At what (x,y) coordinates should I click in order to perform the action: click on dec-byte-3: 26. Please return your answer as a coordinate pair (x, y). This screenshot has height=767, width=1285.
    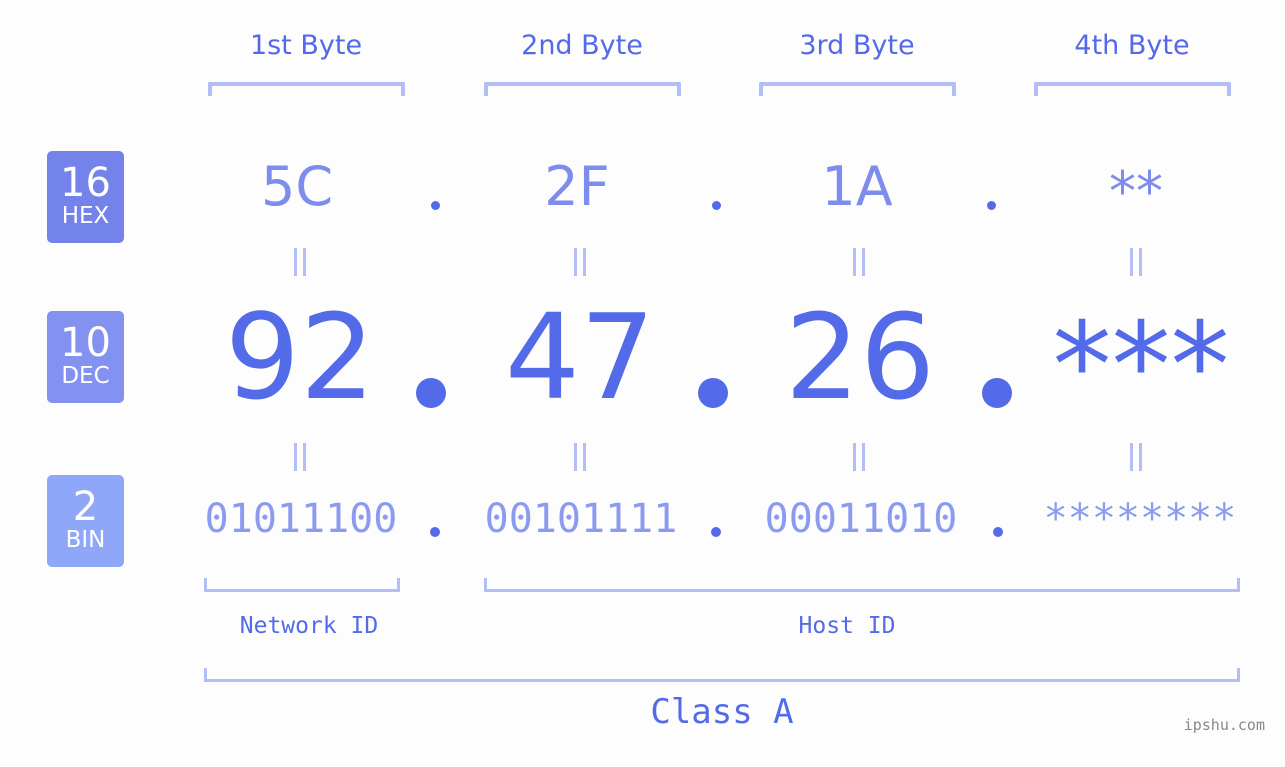
    Looking at the image, I should click on (860, 357).